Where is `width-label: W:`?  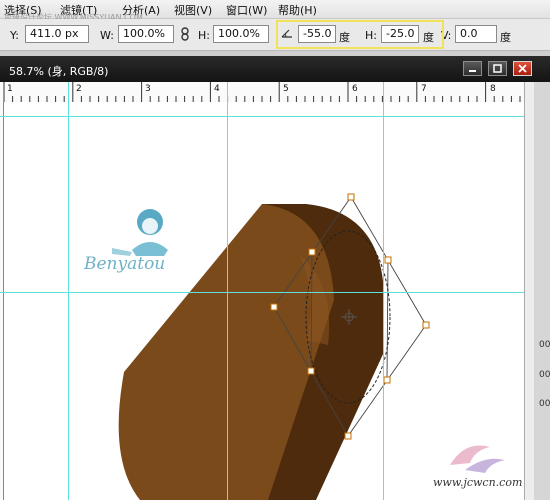 width-label: W: is located at coordinates (107, 35).